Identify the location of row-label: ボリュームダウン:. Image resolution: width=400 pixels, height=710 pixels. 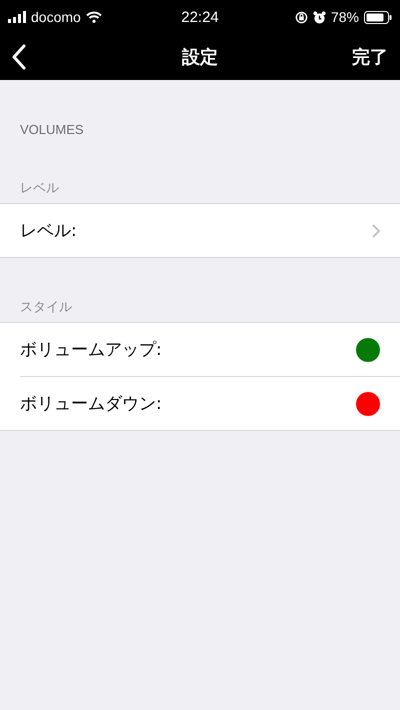
(91, 404).